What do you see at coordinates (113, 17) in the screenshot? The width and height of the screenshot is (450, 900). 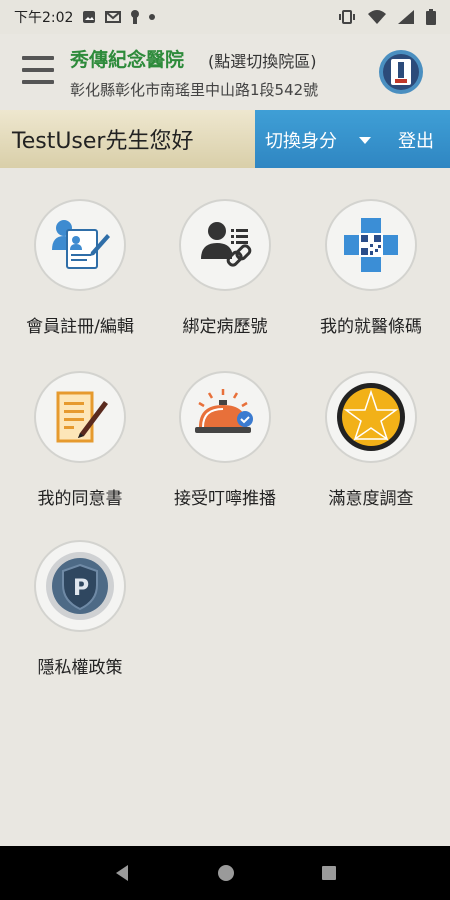 I see `gmail-icon` at bounding box center [113, 17].